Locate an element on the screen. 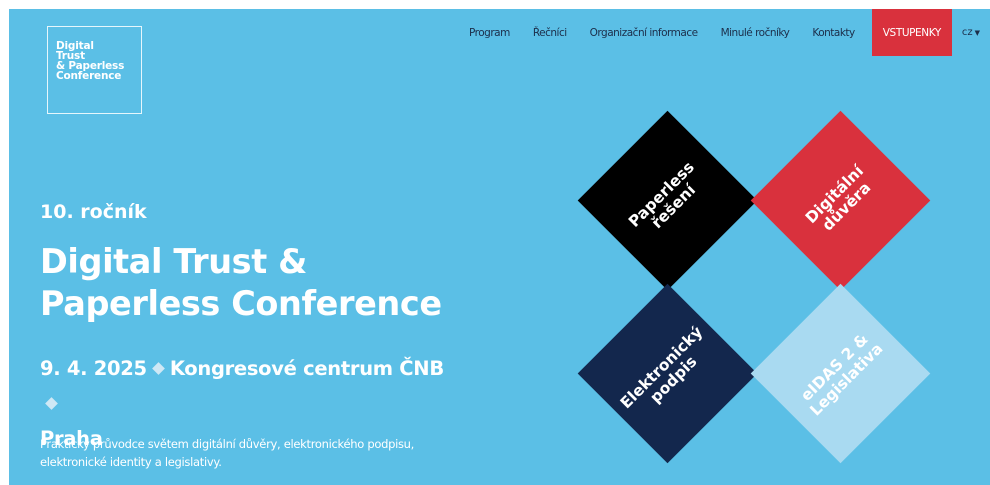  tile-label: Paperless řešení is located at coordinates (667, 200).